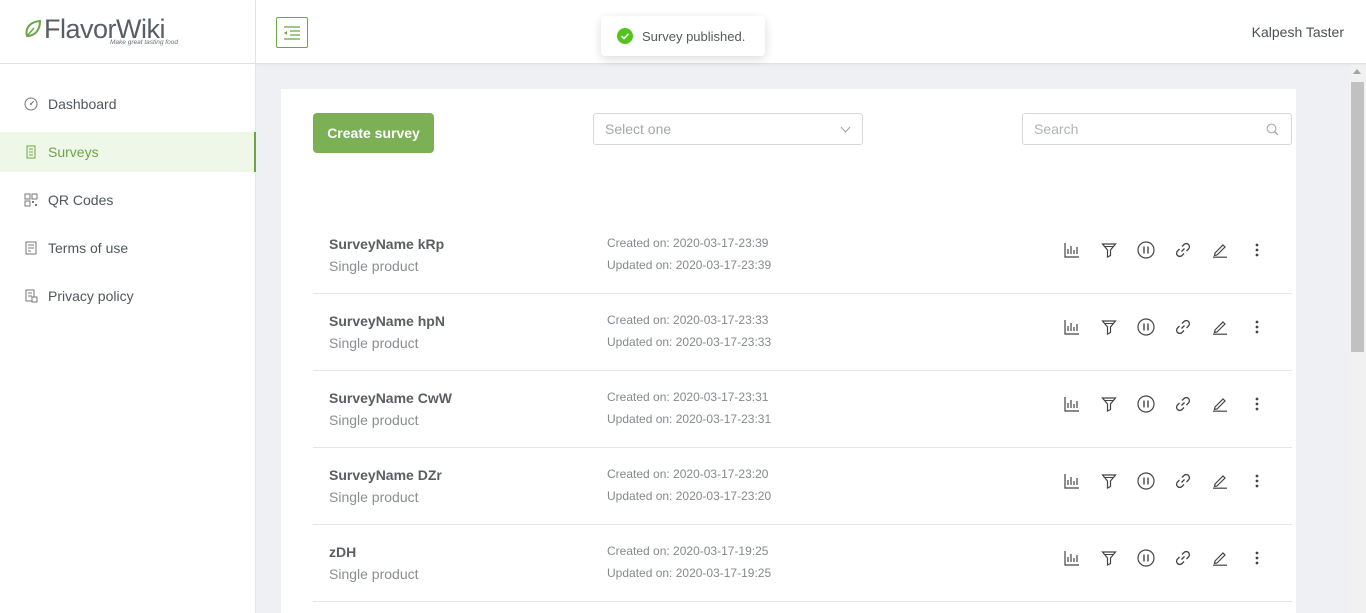  I want to click on created-date: Created on: 2020-03-17-19:25, so click(688, 551).